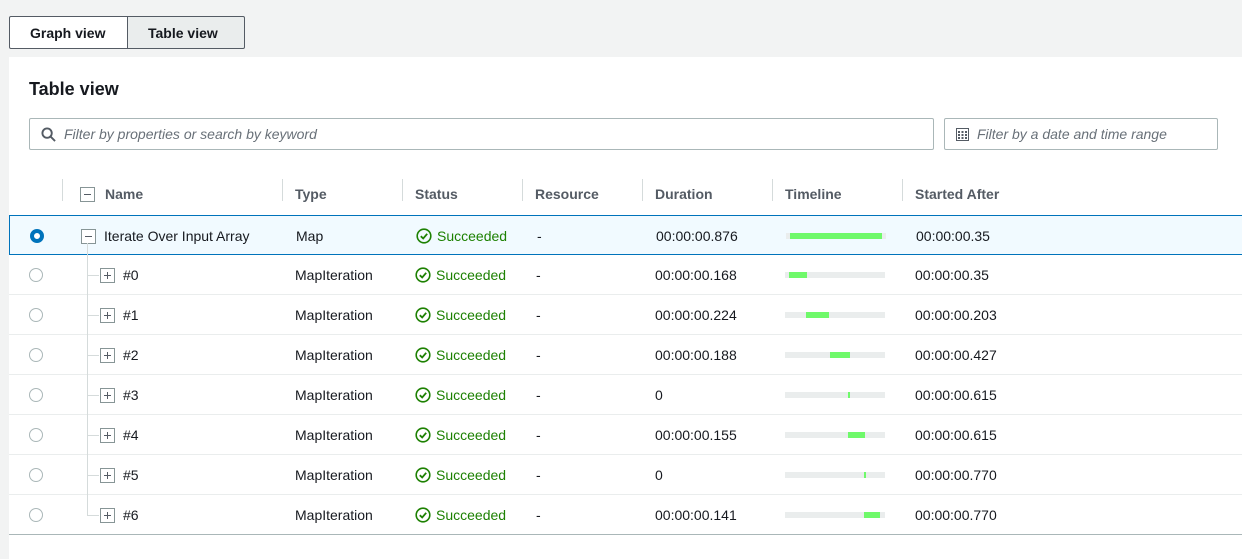 This screenshot has height=559, width=1242. Describe the element at coordinates (956, 355) in the screenshot. I see `row-started-after: 00:00:00.427` at that location.